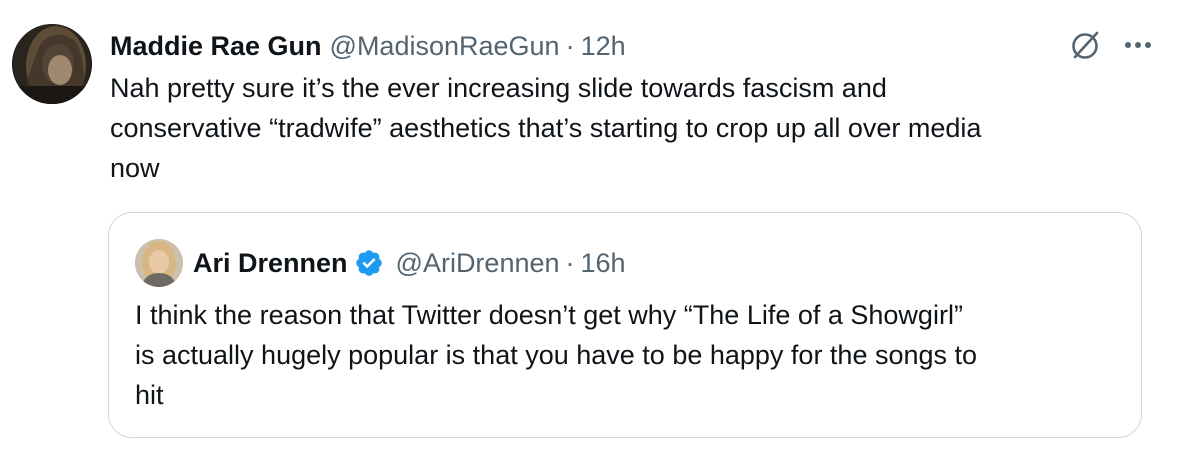 The height and width of the screenshot is (452, 1180). What do you see at coordinates (149, 395) in the screenshot?
I see `quoted-text-line: hit` at bounding box center [149, 395].